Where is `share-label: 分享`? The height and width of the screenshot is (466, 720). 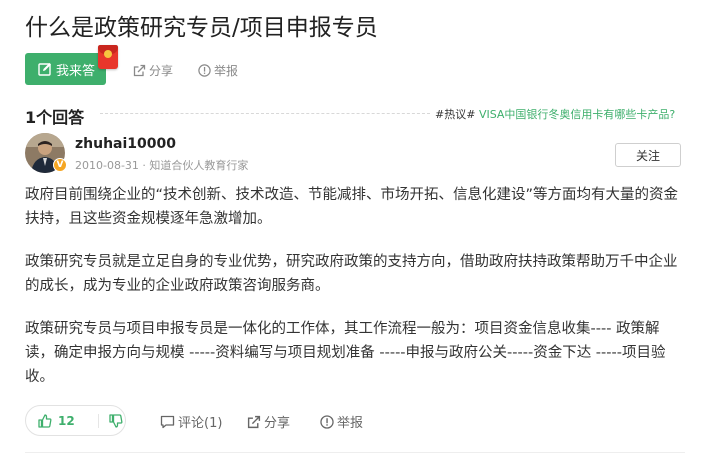
share-label: 分享 is located at coordinates (277, 423).